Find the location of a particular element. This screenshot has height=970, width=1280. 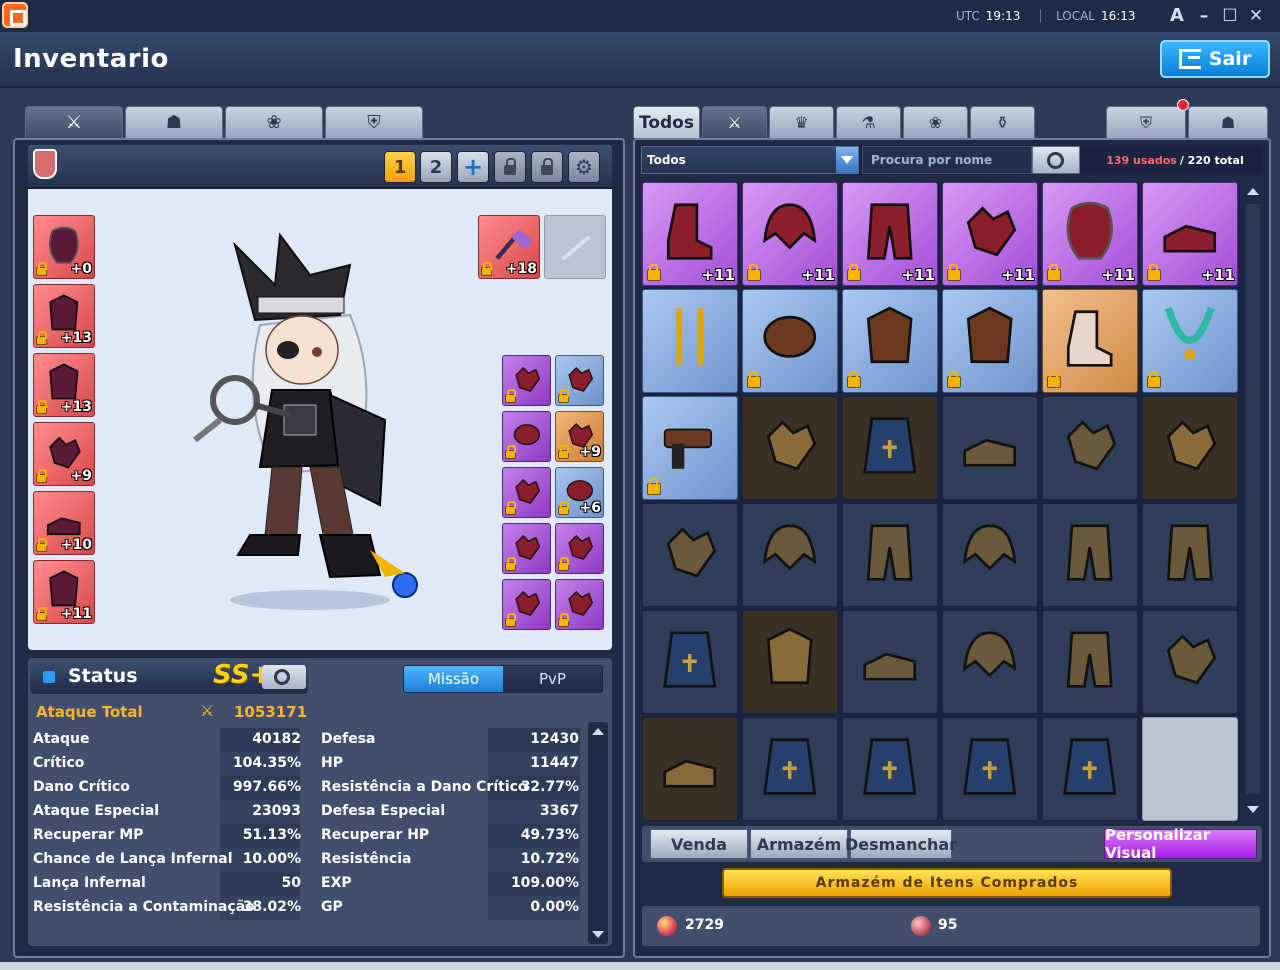

status-search-icon is located at coordinates (284, 677).